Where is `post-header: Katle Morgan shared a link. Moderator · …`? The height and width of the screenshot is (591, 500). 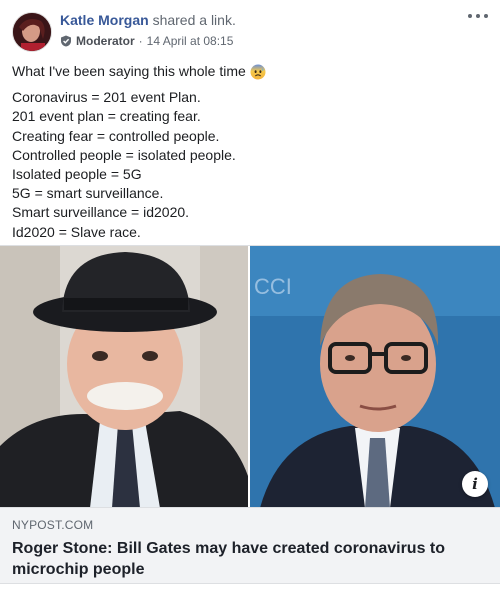
post-header: Katle Morgan shared a link. Moderator · … is located at coordinates (250, 28).